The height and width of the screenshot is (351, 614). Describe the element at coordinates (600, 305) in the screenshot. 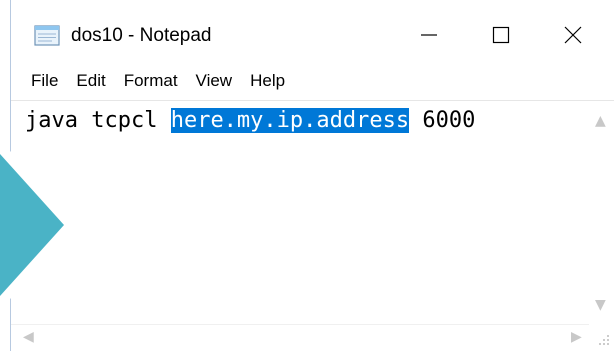

I see `scroll-down-arrow-icon: ▼` at that location.